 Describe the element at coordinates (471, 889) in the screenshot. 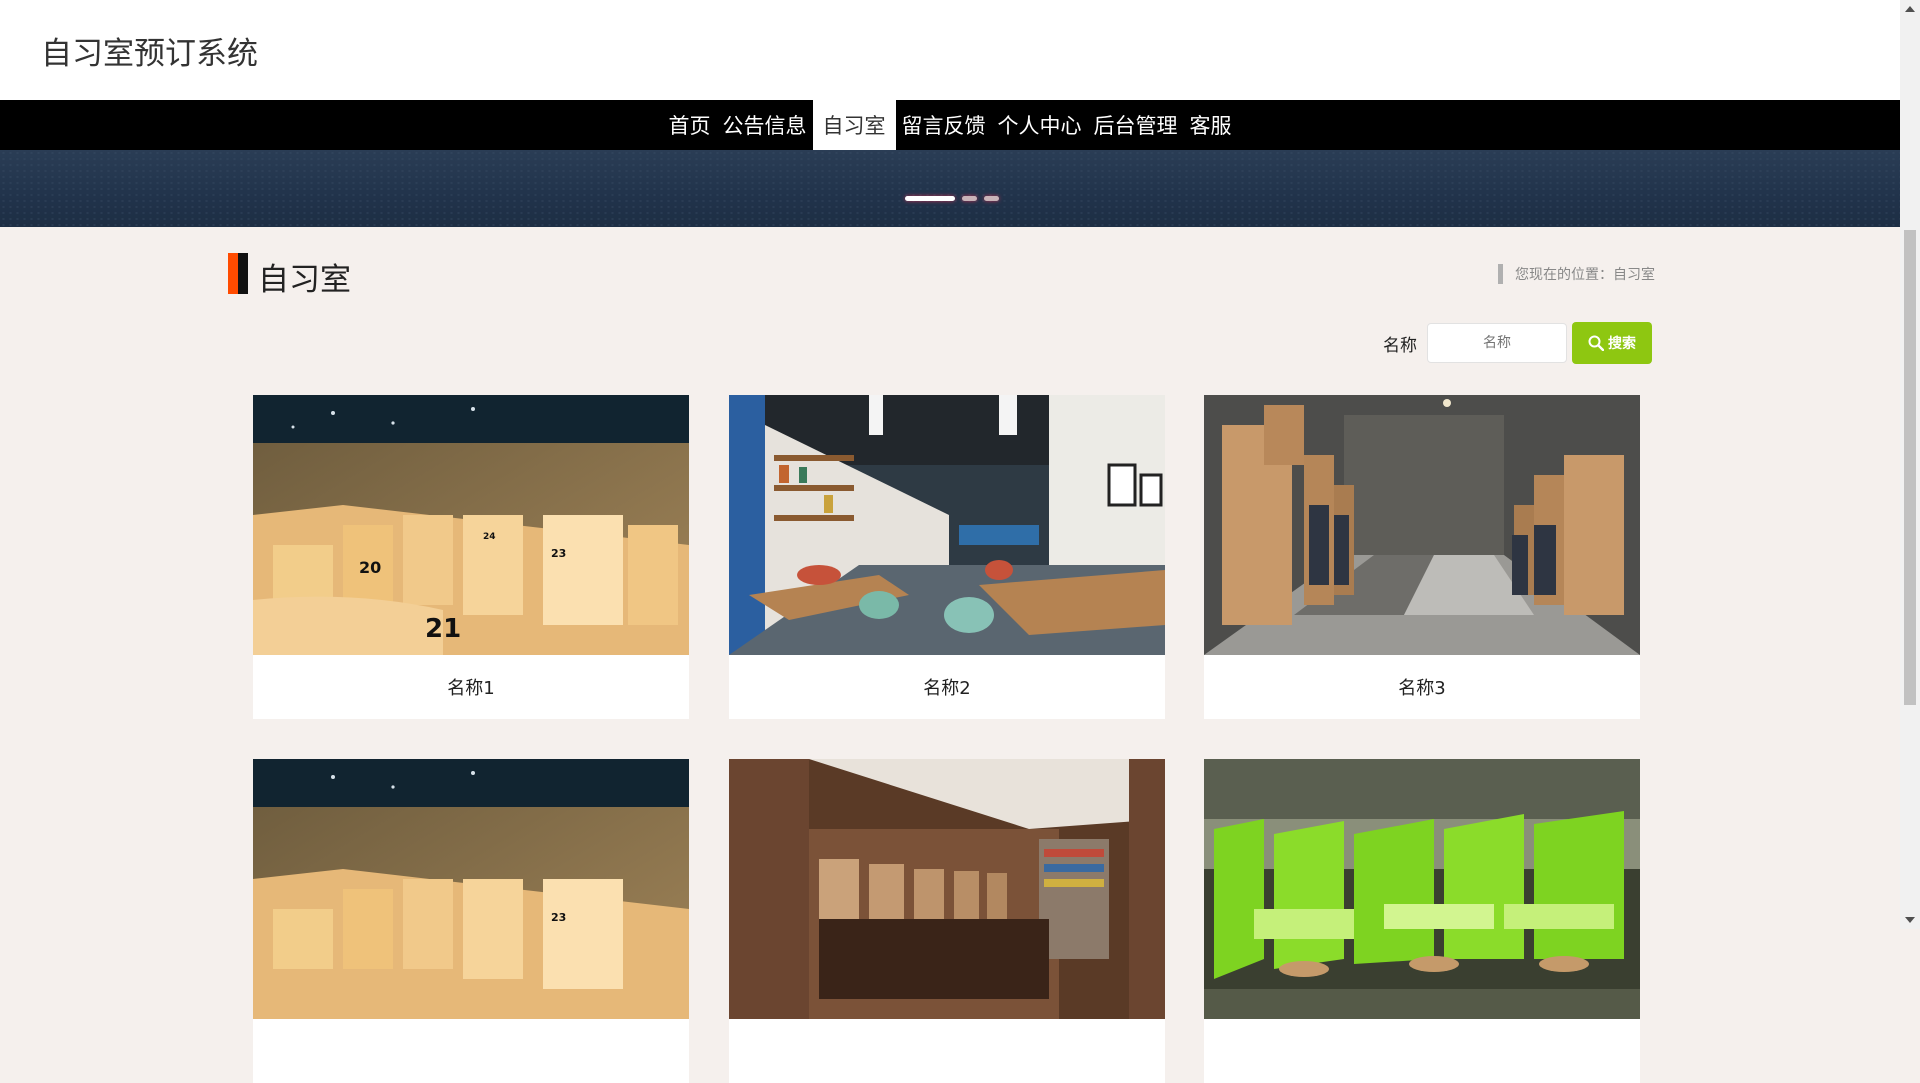

I see `room-image-study-booths: 23` at that location.